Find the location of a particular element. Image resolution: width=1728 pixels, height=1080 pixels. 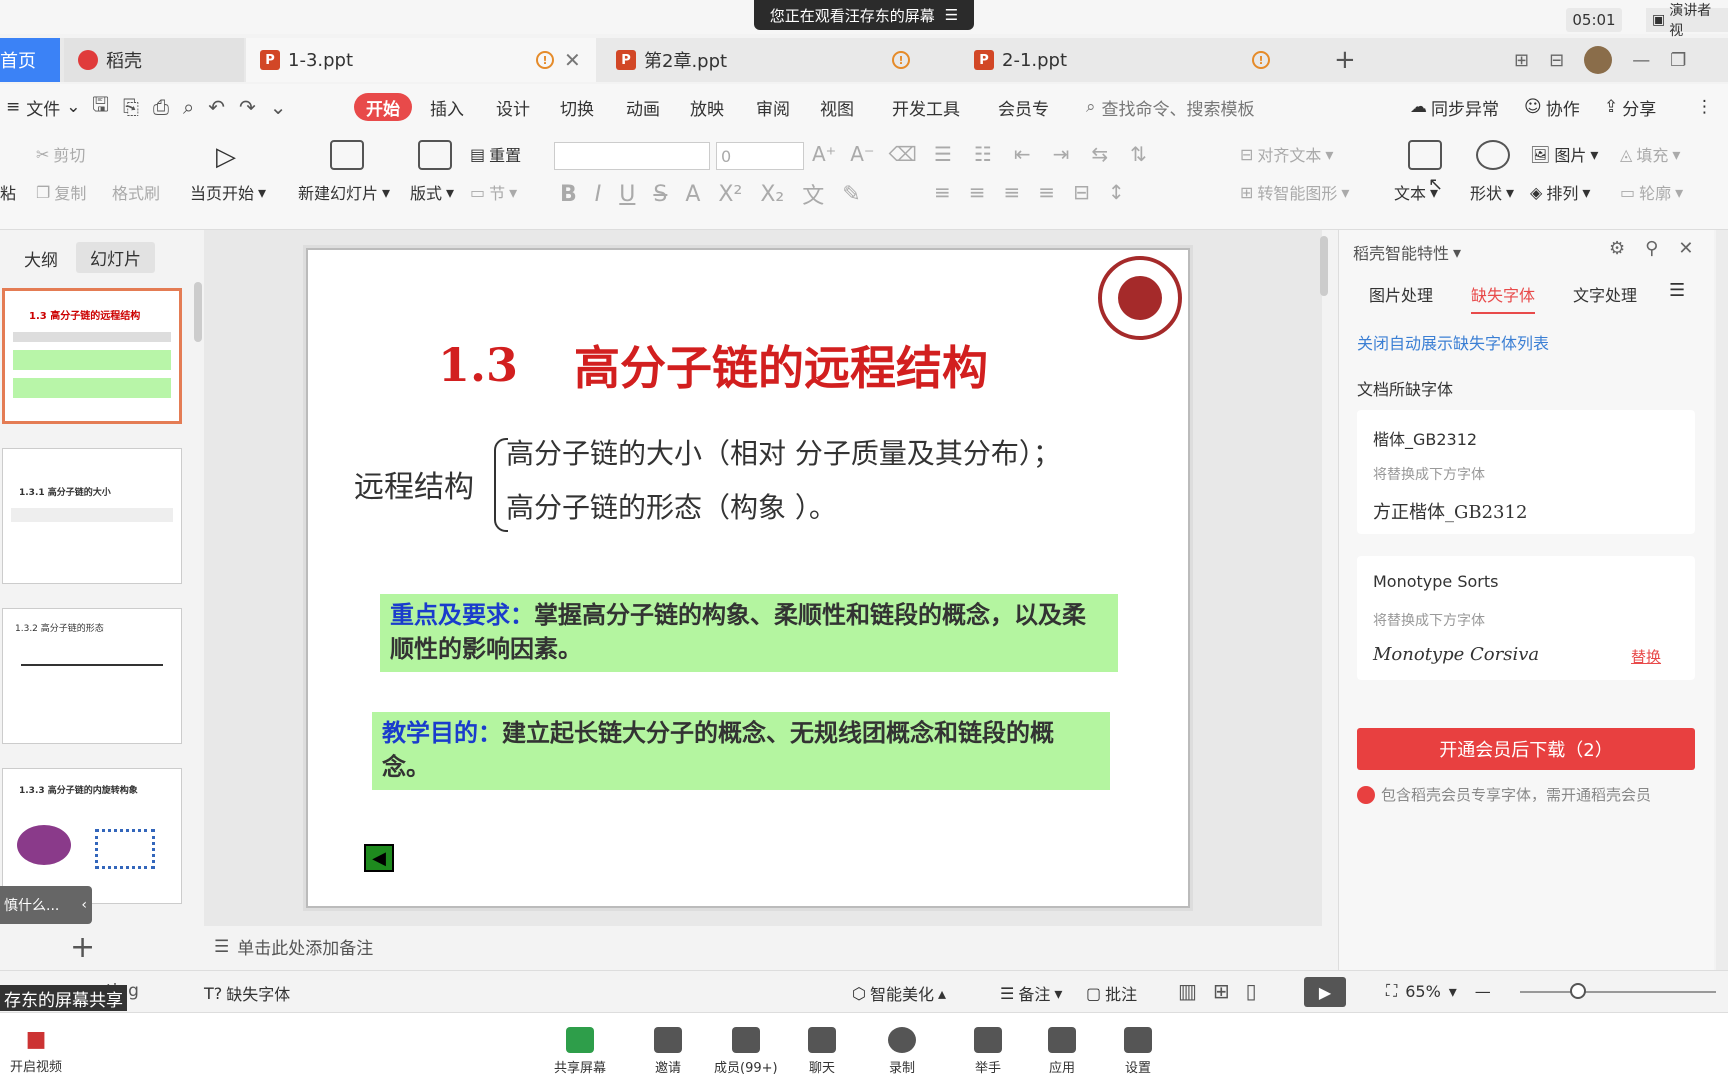

menu-slideshow: 放映 is located at coordinates (707, 107).